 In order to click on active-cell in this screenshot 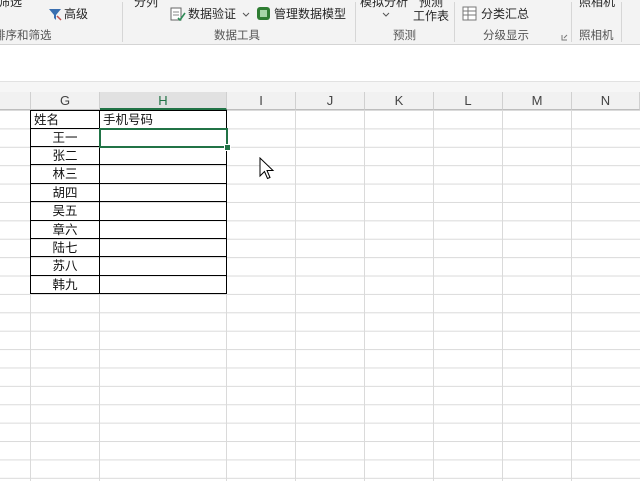, I will do `click(163, 138)`.